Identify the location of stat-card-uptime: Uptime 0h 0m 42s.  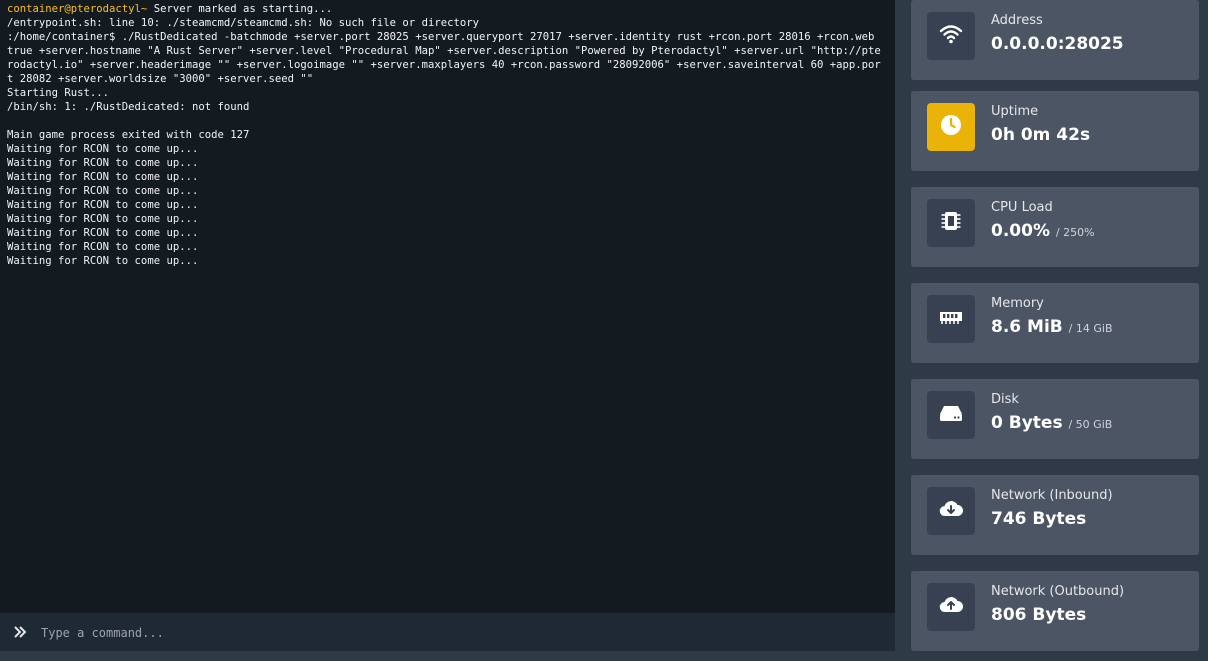
(1055, 131).